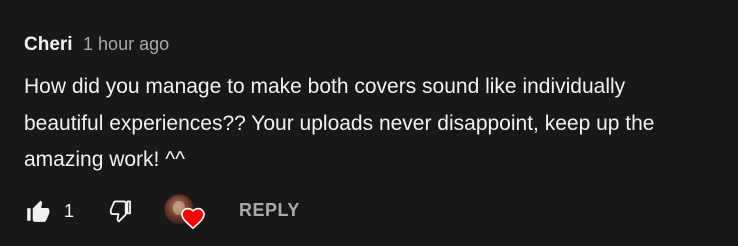  I want to click on like-count: 1, so click(69, 211).